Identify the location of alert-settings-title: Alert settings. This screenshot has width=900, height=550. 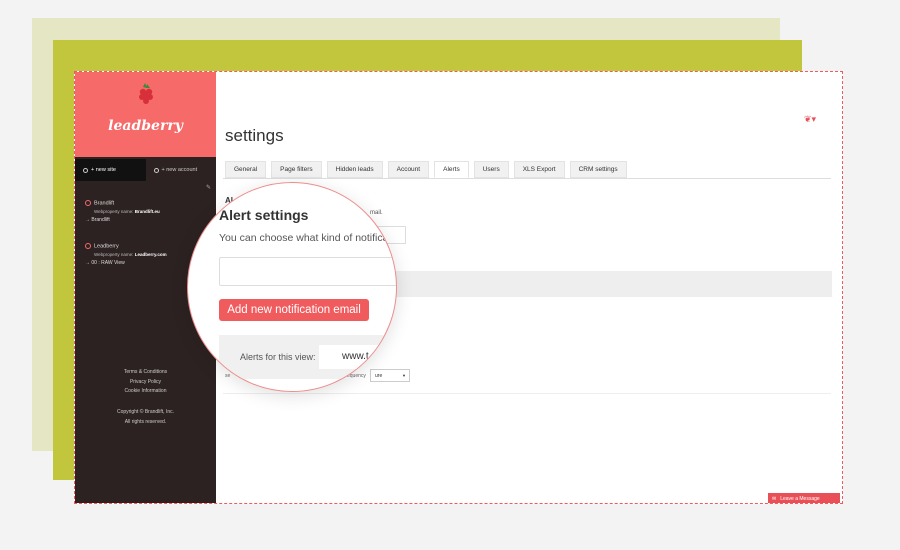
(264, 215).